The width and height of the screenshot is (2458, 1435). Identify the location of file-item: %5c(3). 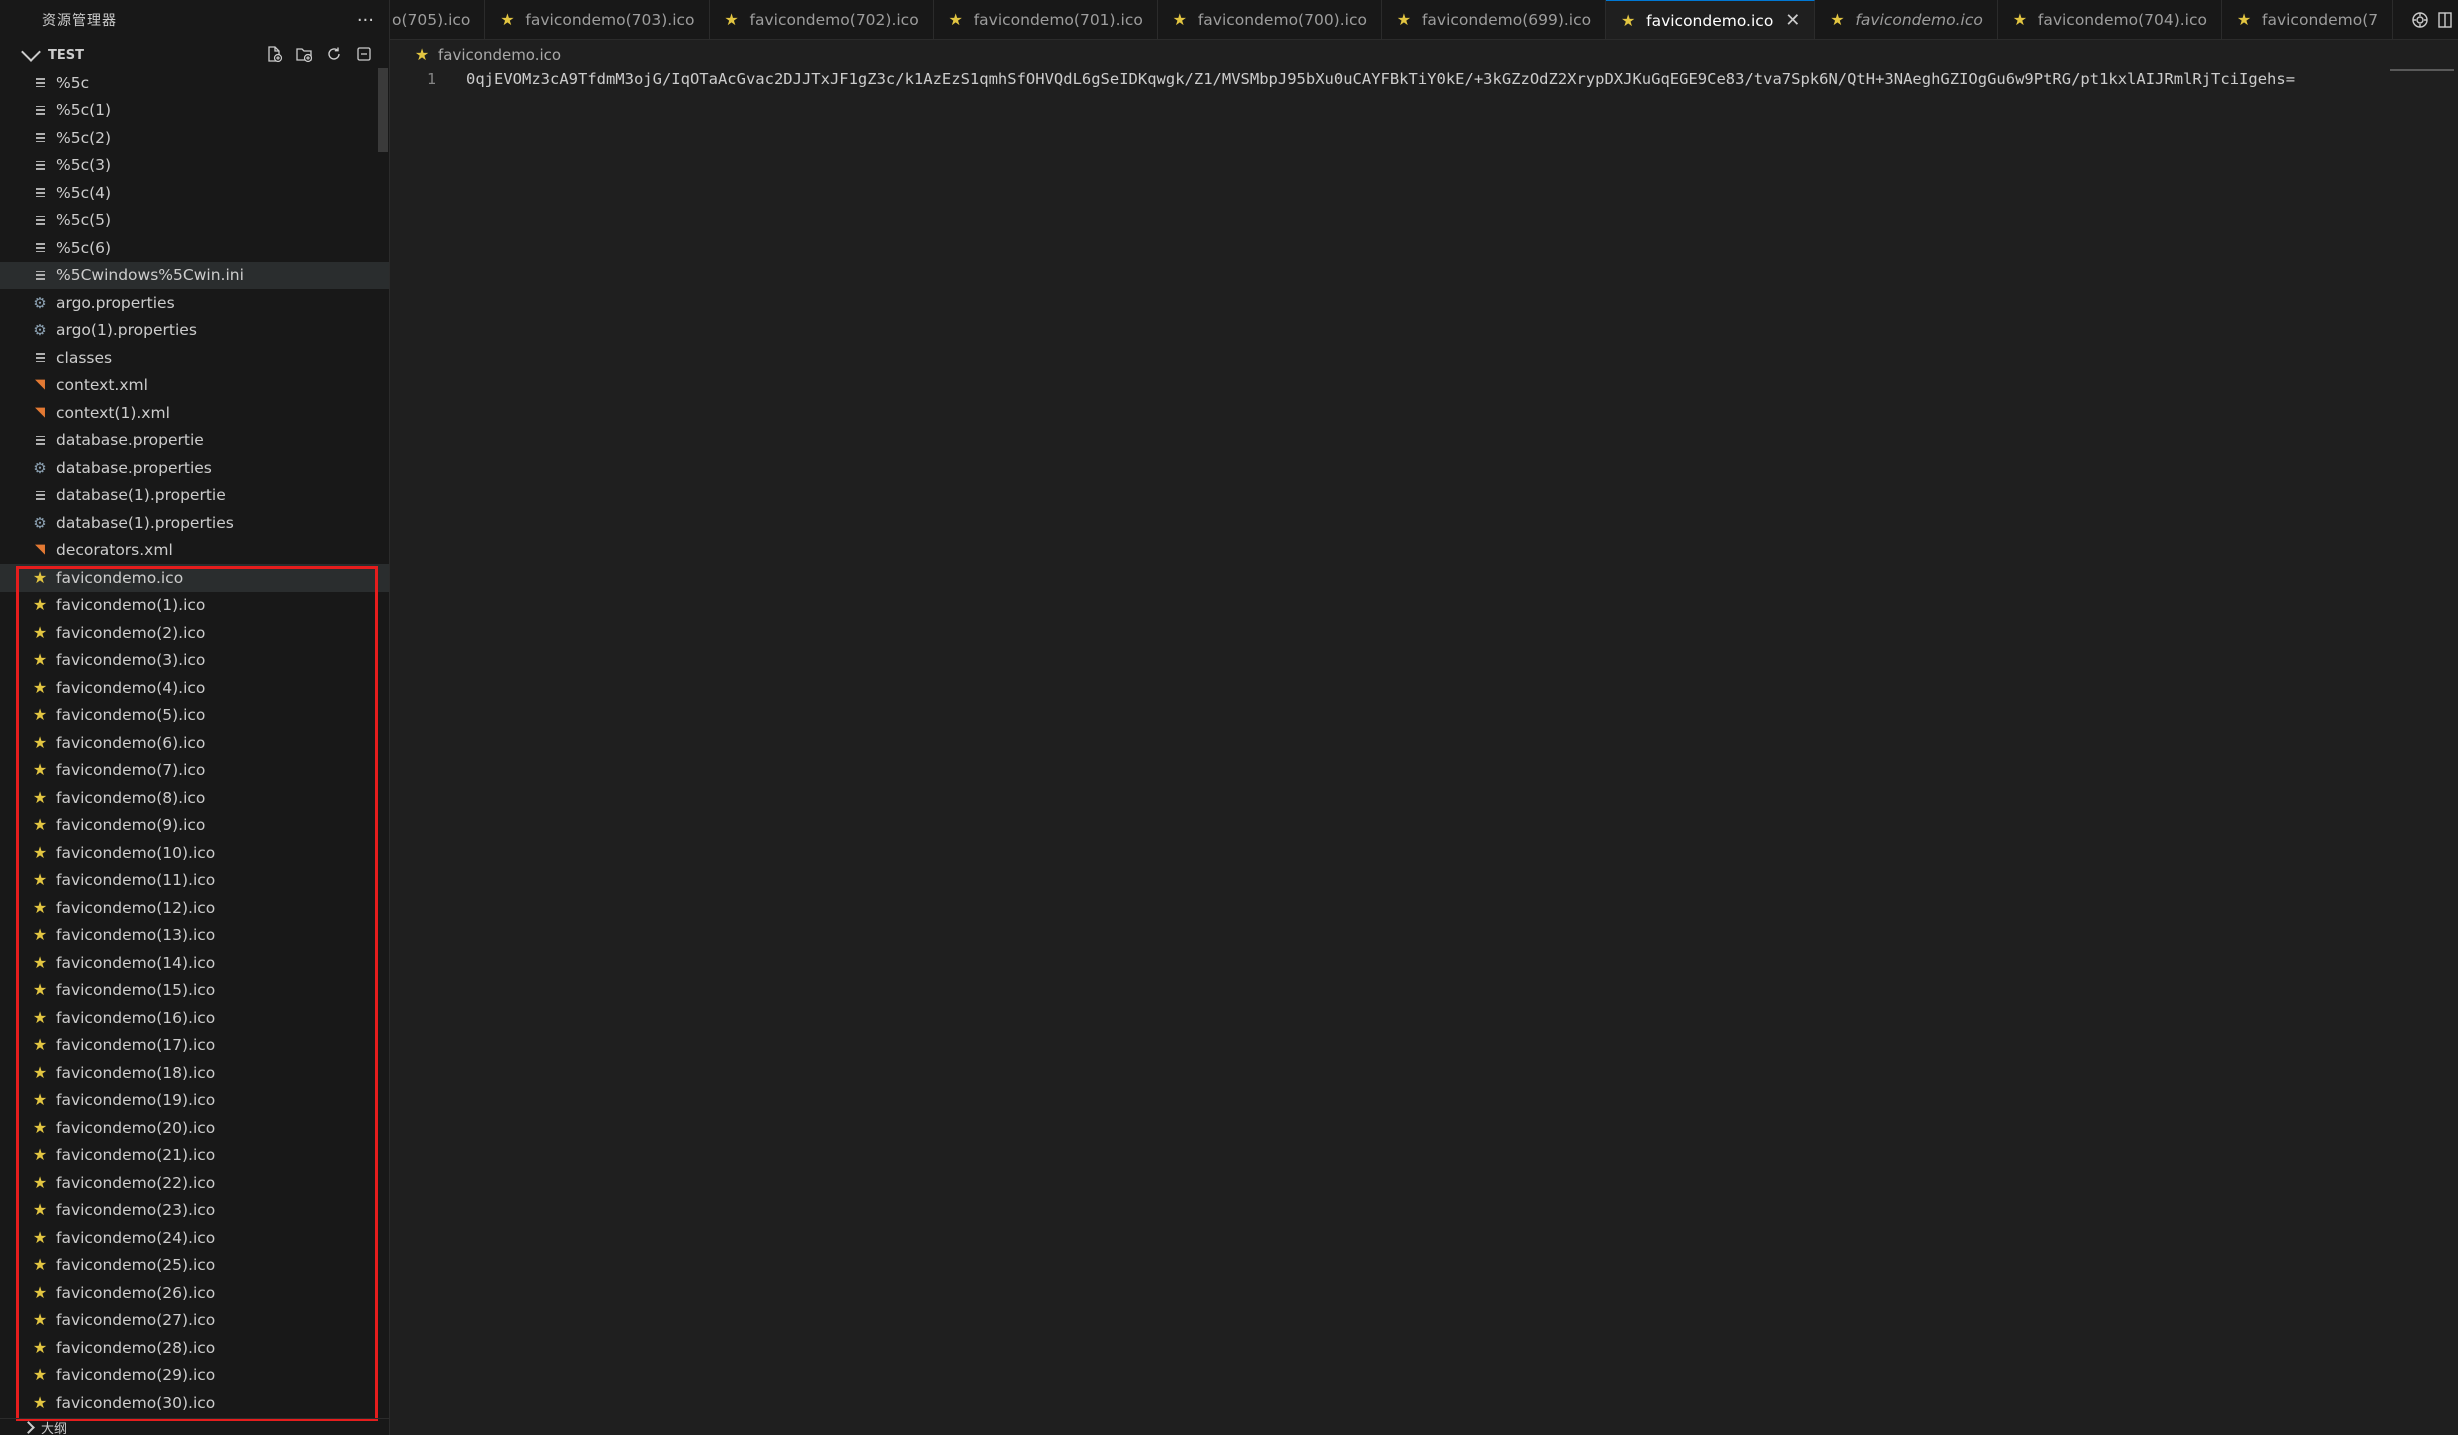
(194, 166).